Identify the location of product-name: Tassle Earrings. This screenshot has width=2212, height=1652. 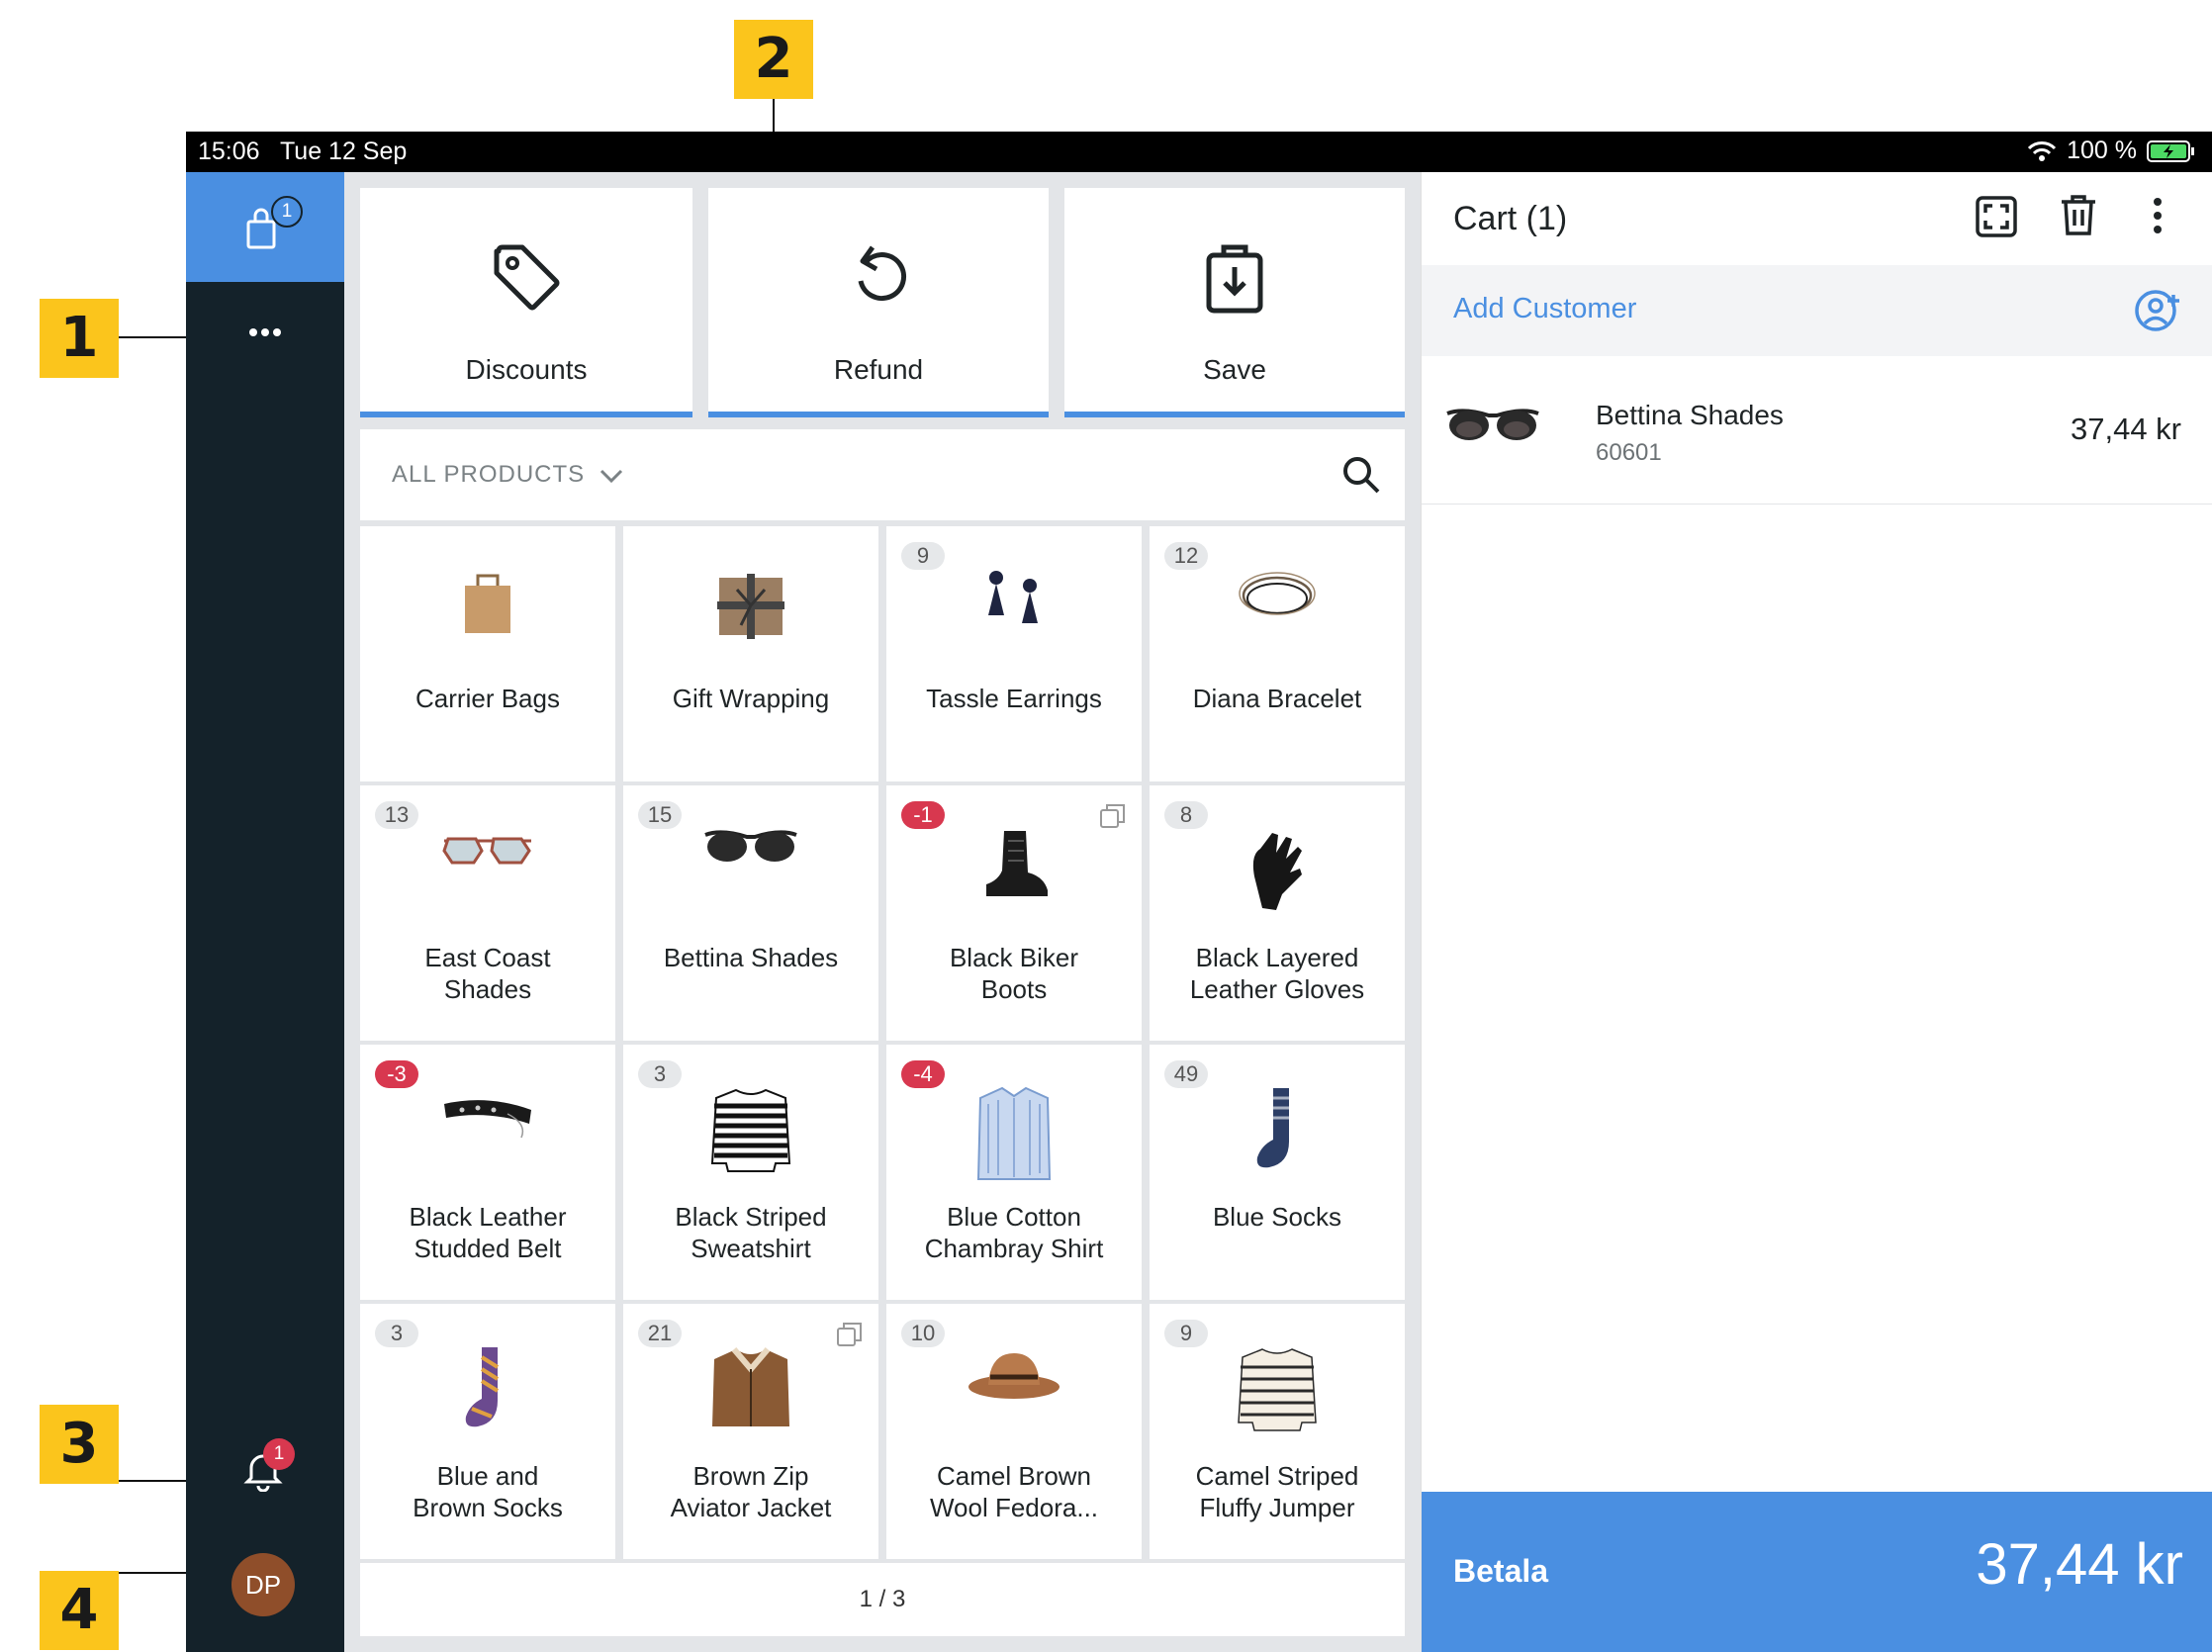
(1014, 699).